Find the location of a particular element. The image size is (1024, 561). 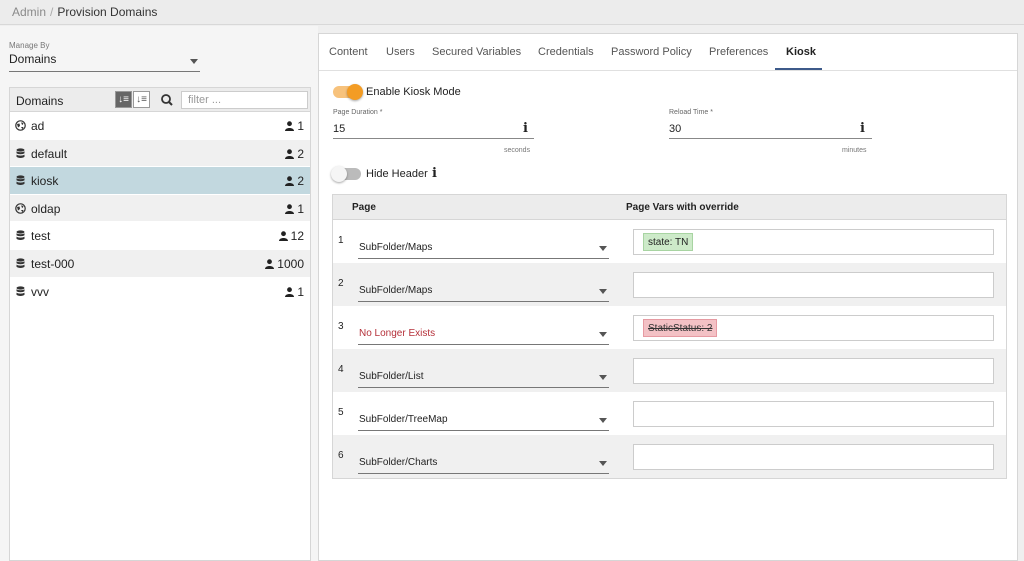

row-number: 6 is located at coordinates (341, 455).